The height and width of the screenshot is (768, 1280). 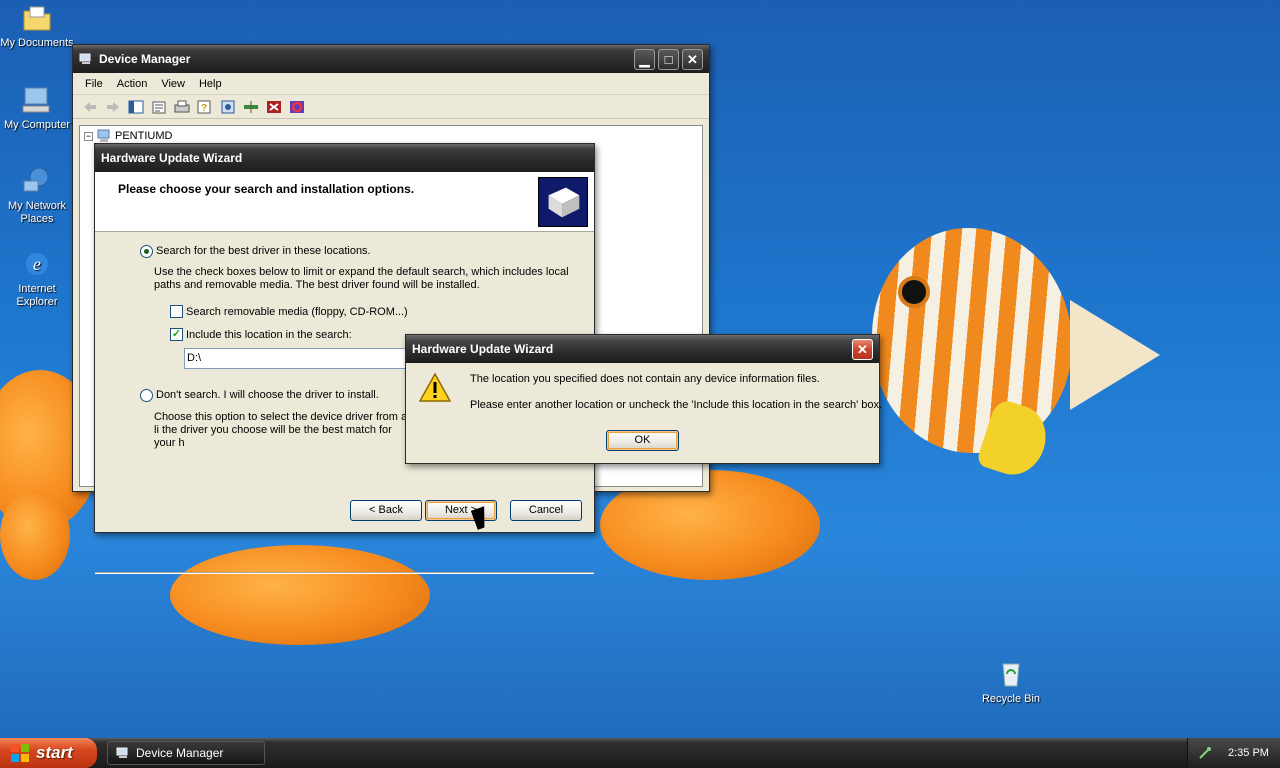 What do you see at coordinates (563, 202) in the screenshot?
I see `hardware-card-icon` at bounding box center [563, 202].